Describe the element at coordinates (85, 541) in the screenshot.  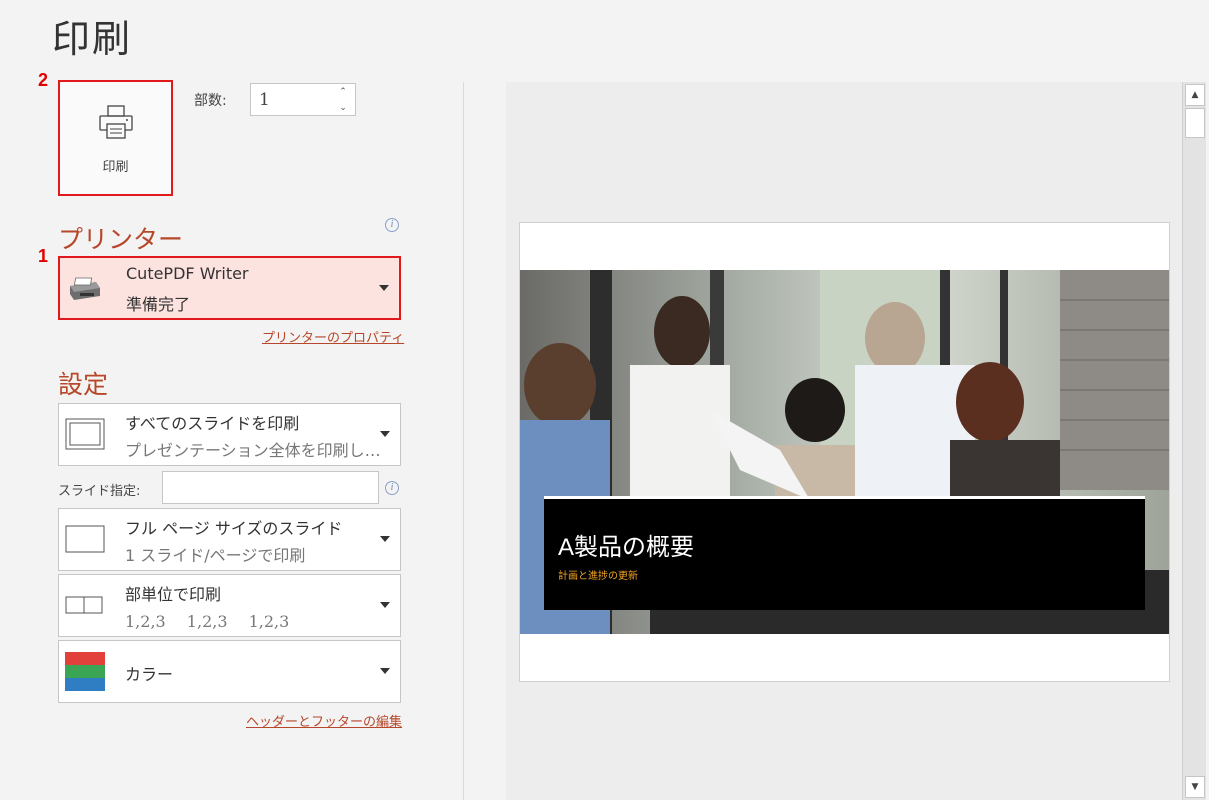
I see `full-page-slide-icon` at that location.